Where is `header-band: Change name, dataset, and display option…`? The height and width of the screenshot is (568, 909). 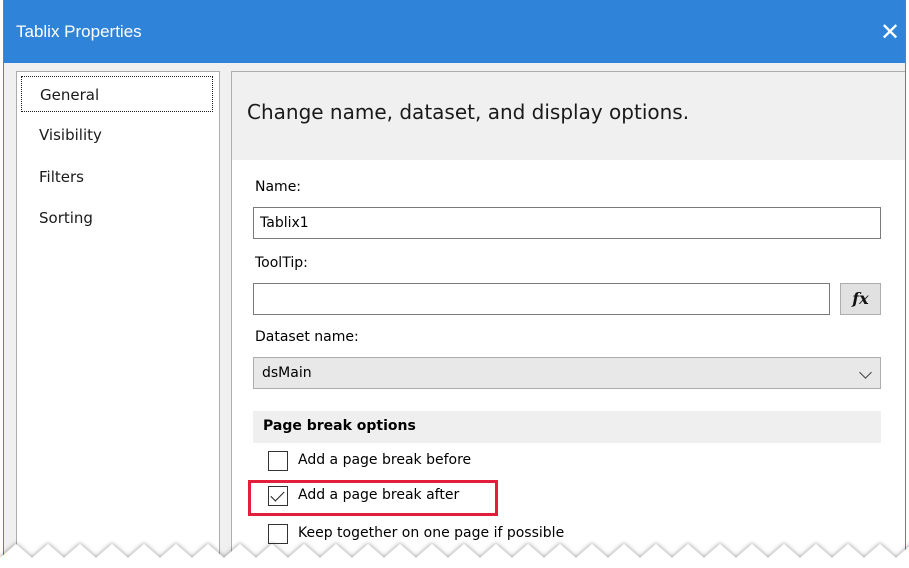
header-band: Change name, dataset, and display option… is located at coordinates (568, 116).